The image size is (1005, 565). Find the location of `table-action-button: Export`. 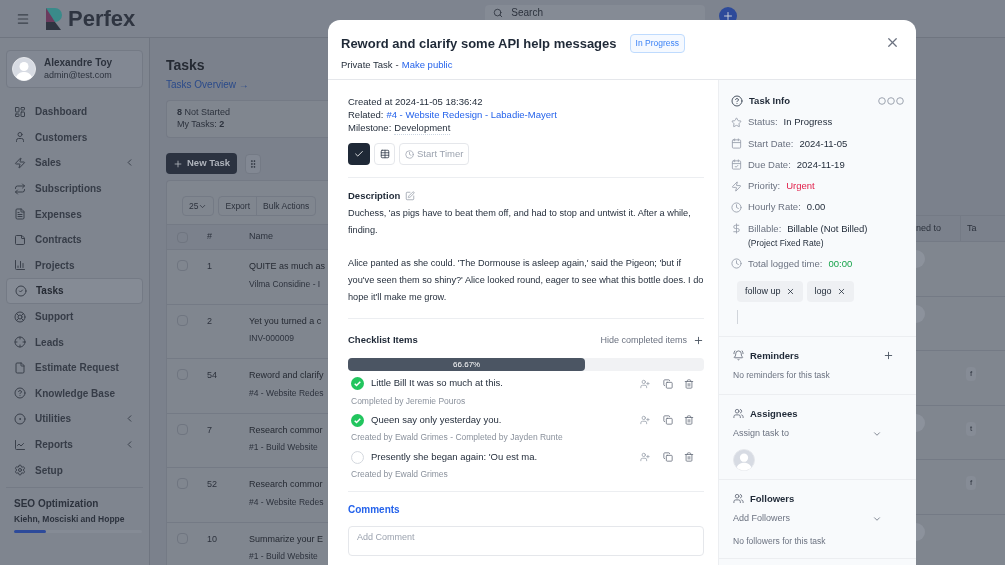

table-action-button: Export is located at coordinates (238, 206).